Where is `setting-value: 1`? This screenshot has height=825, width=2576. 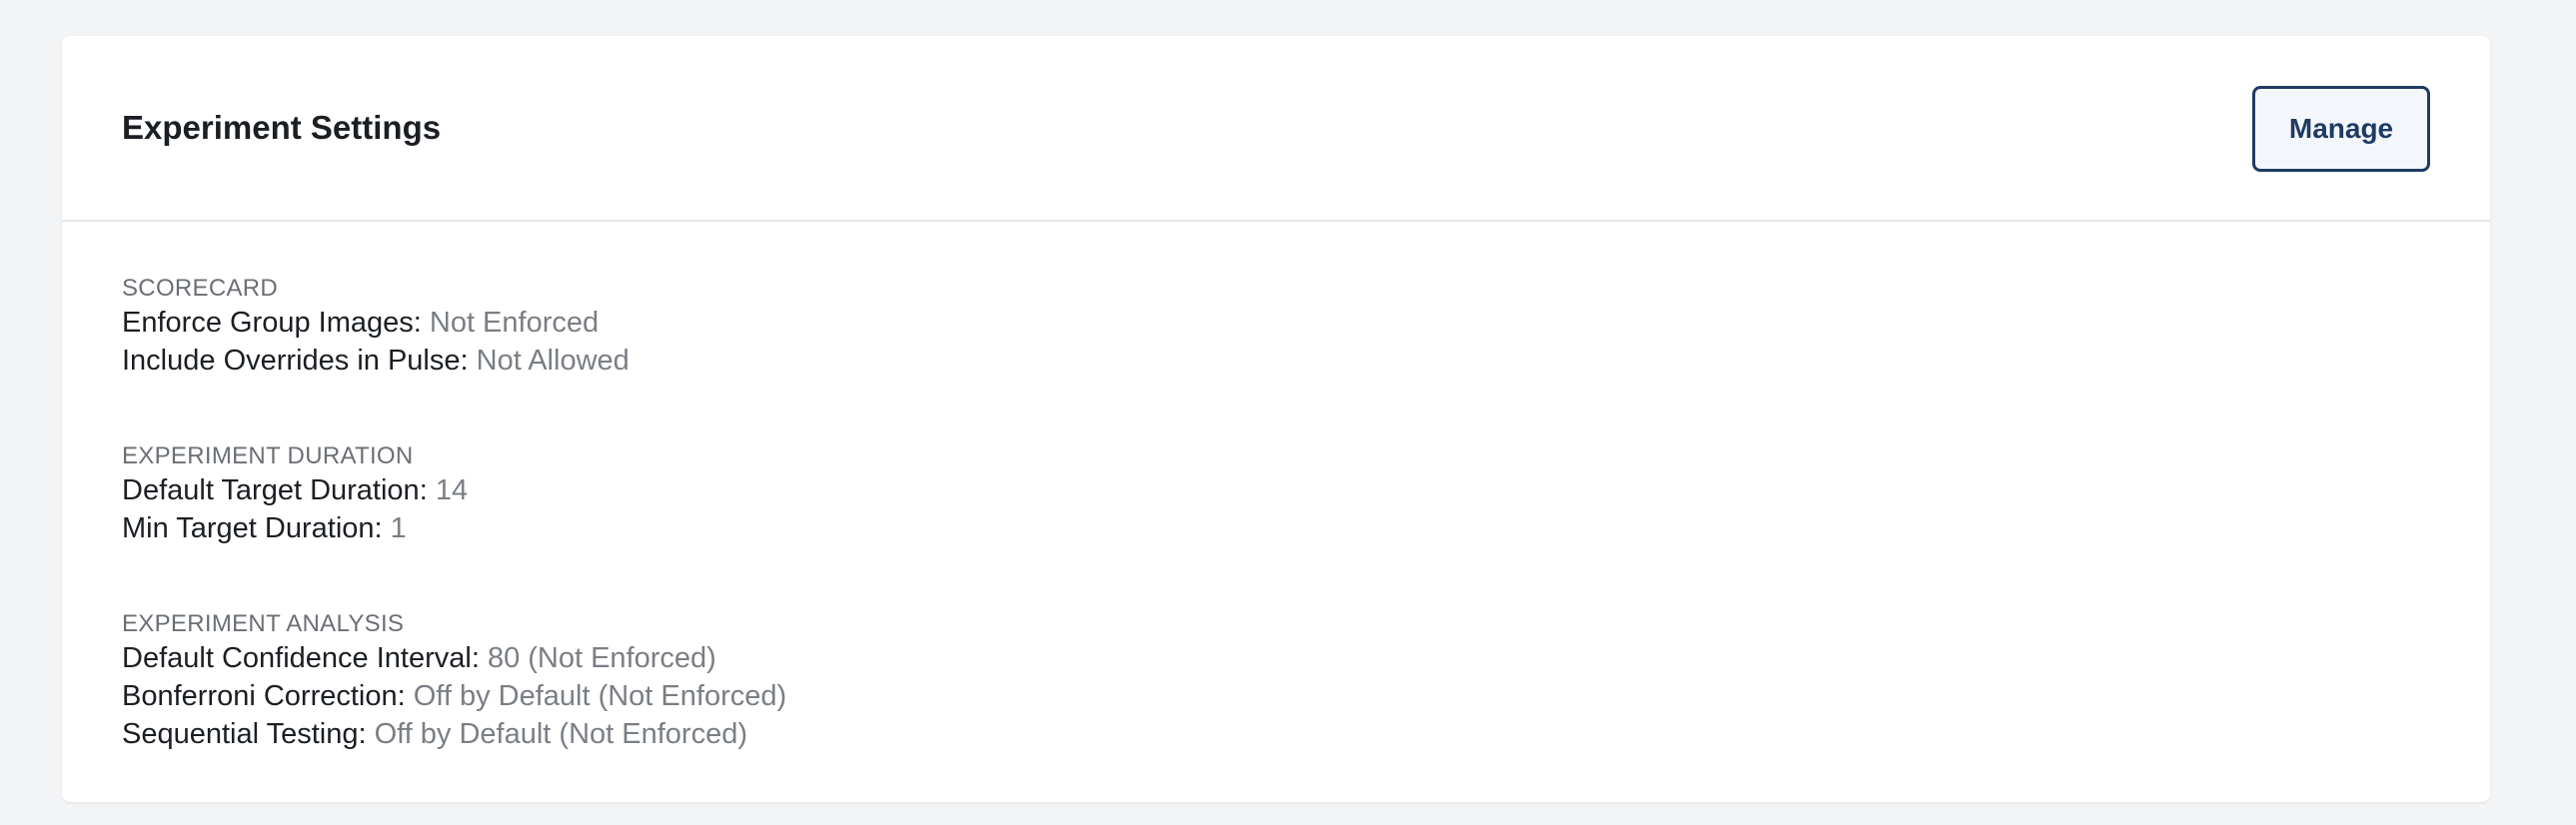
setting-value: 1 is located at coordinates (398, 528).